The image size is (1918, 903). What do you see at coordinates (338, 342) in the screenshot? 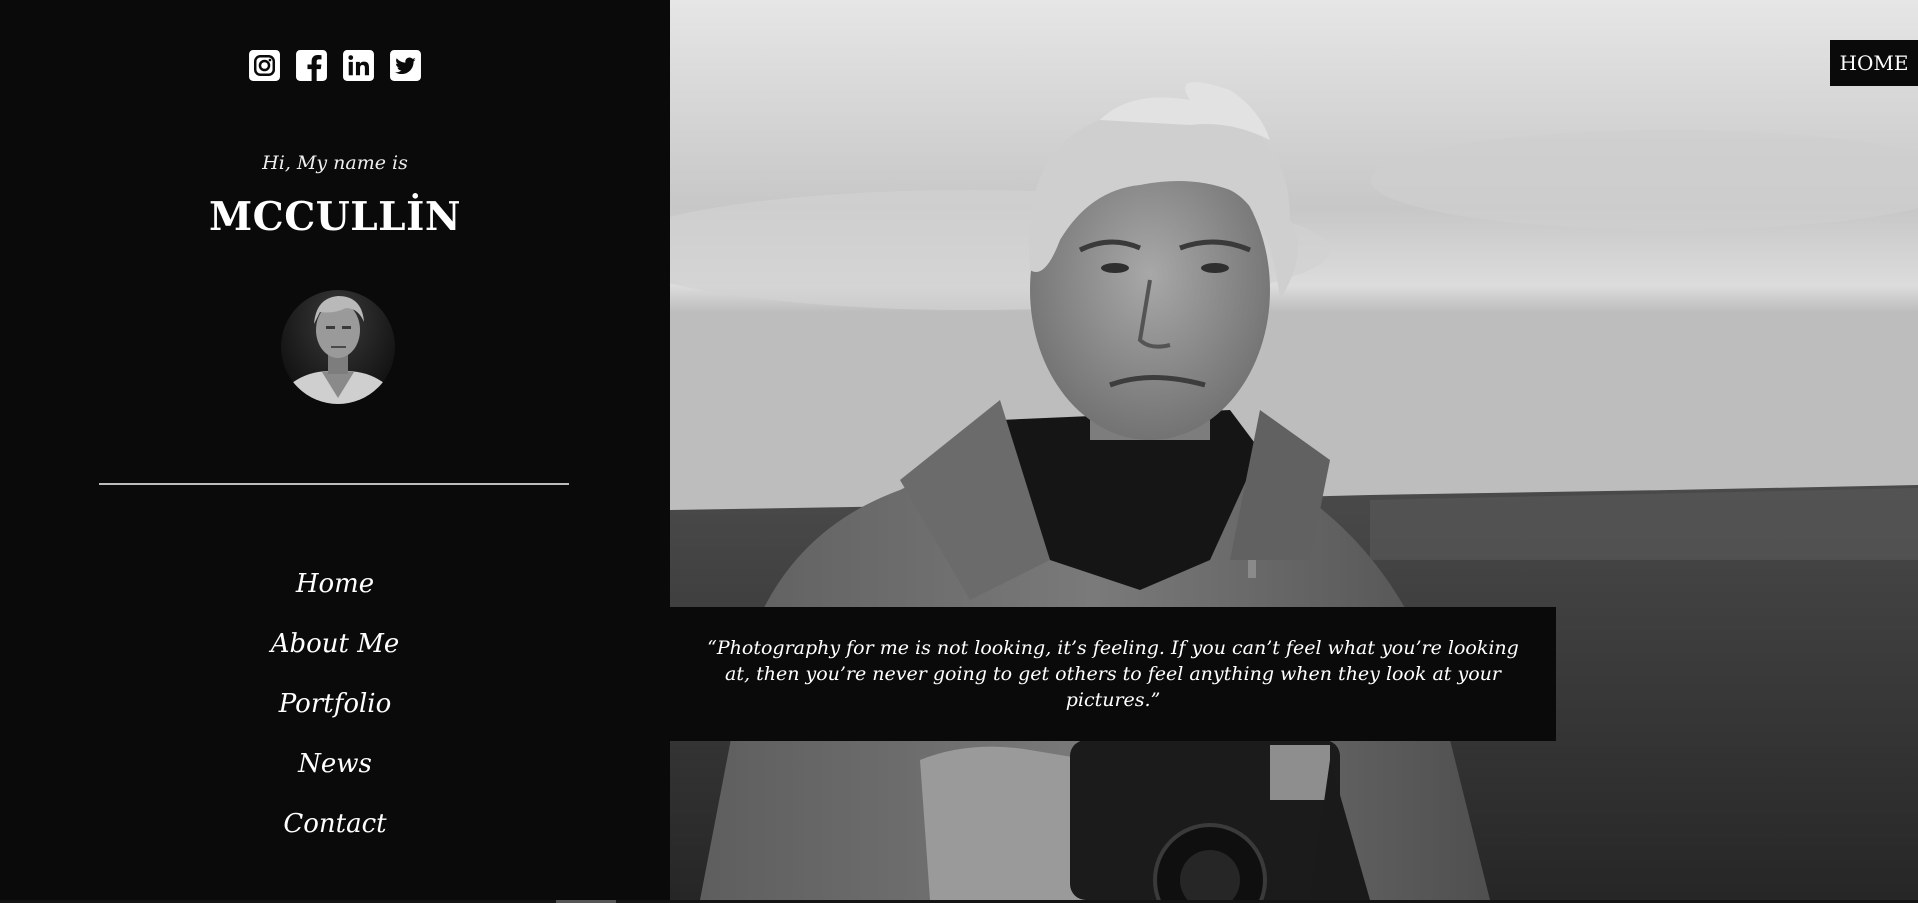
I see `avatar` at bounding box center [338, 342].